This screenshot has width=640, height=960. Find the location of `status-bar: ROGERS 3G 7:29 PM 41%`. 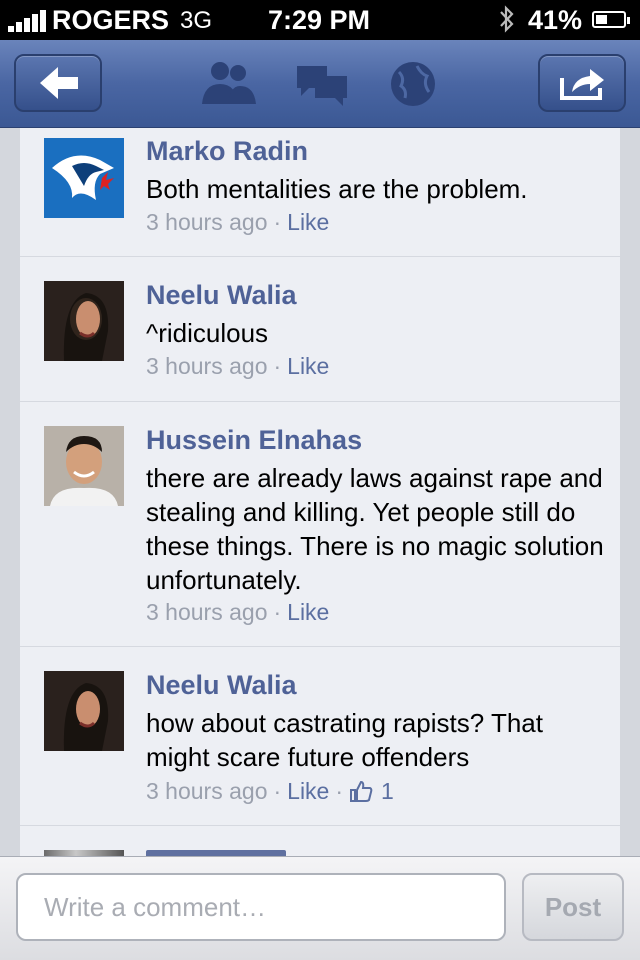

status-bar: ROGERS 3G 7:29 PM 41% is located at coordinates (320, 20).